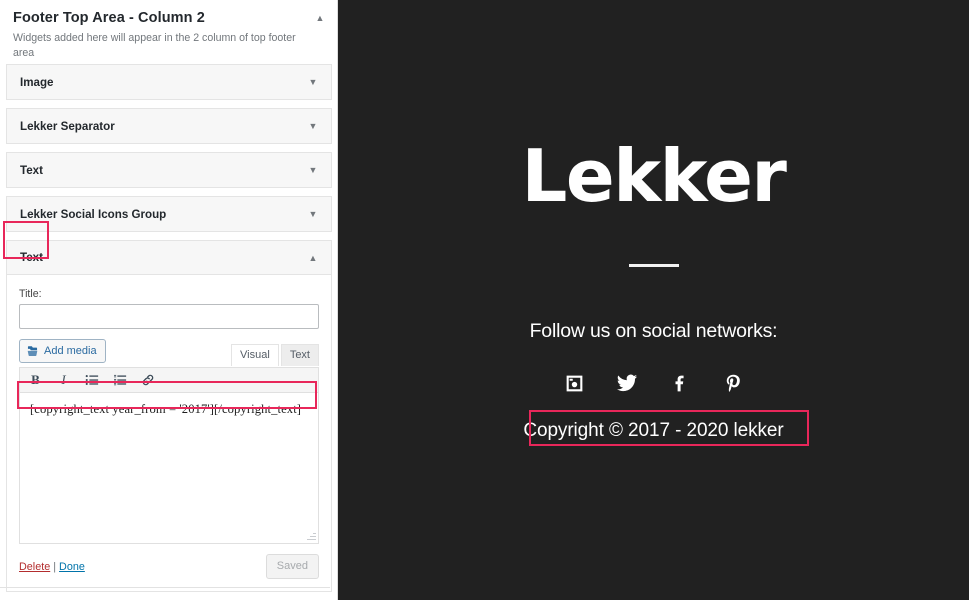 The height and width of the screenshot is (600, 969). What do you see at coordinates (63, 380) in the screenshot?
I see `italic-icon: I` at bounding box center [63, 380].